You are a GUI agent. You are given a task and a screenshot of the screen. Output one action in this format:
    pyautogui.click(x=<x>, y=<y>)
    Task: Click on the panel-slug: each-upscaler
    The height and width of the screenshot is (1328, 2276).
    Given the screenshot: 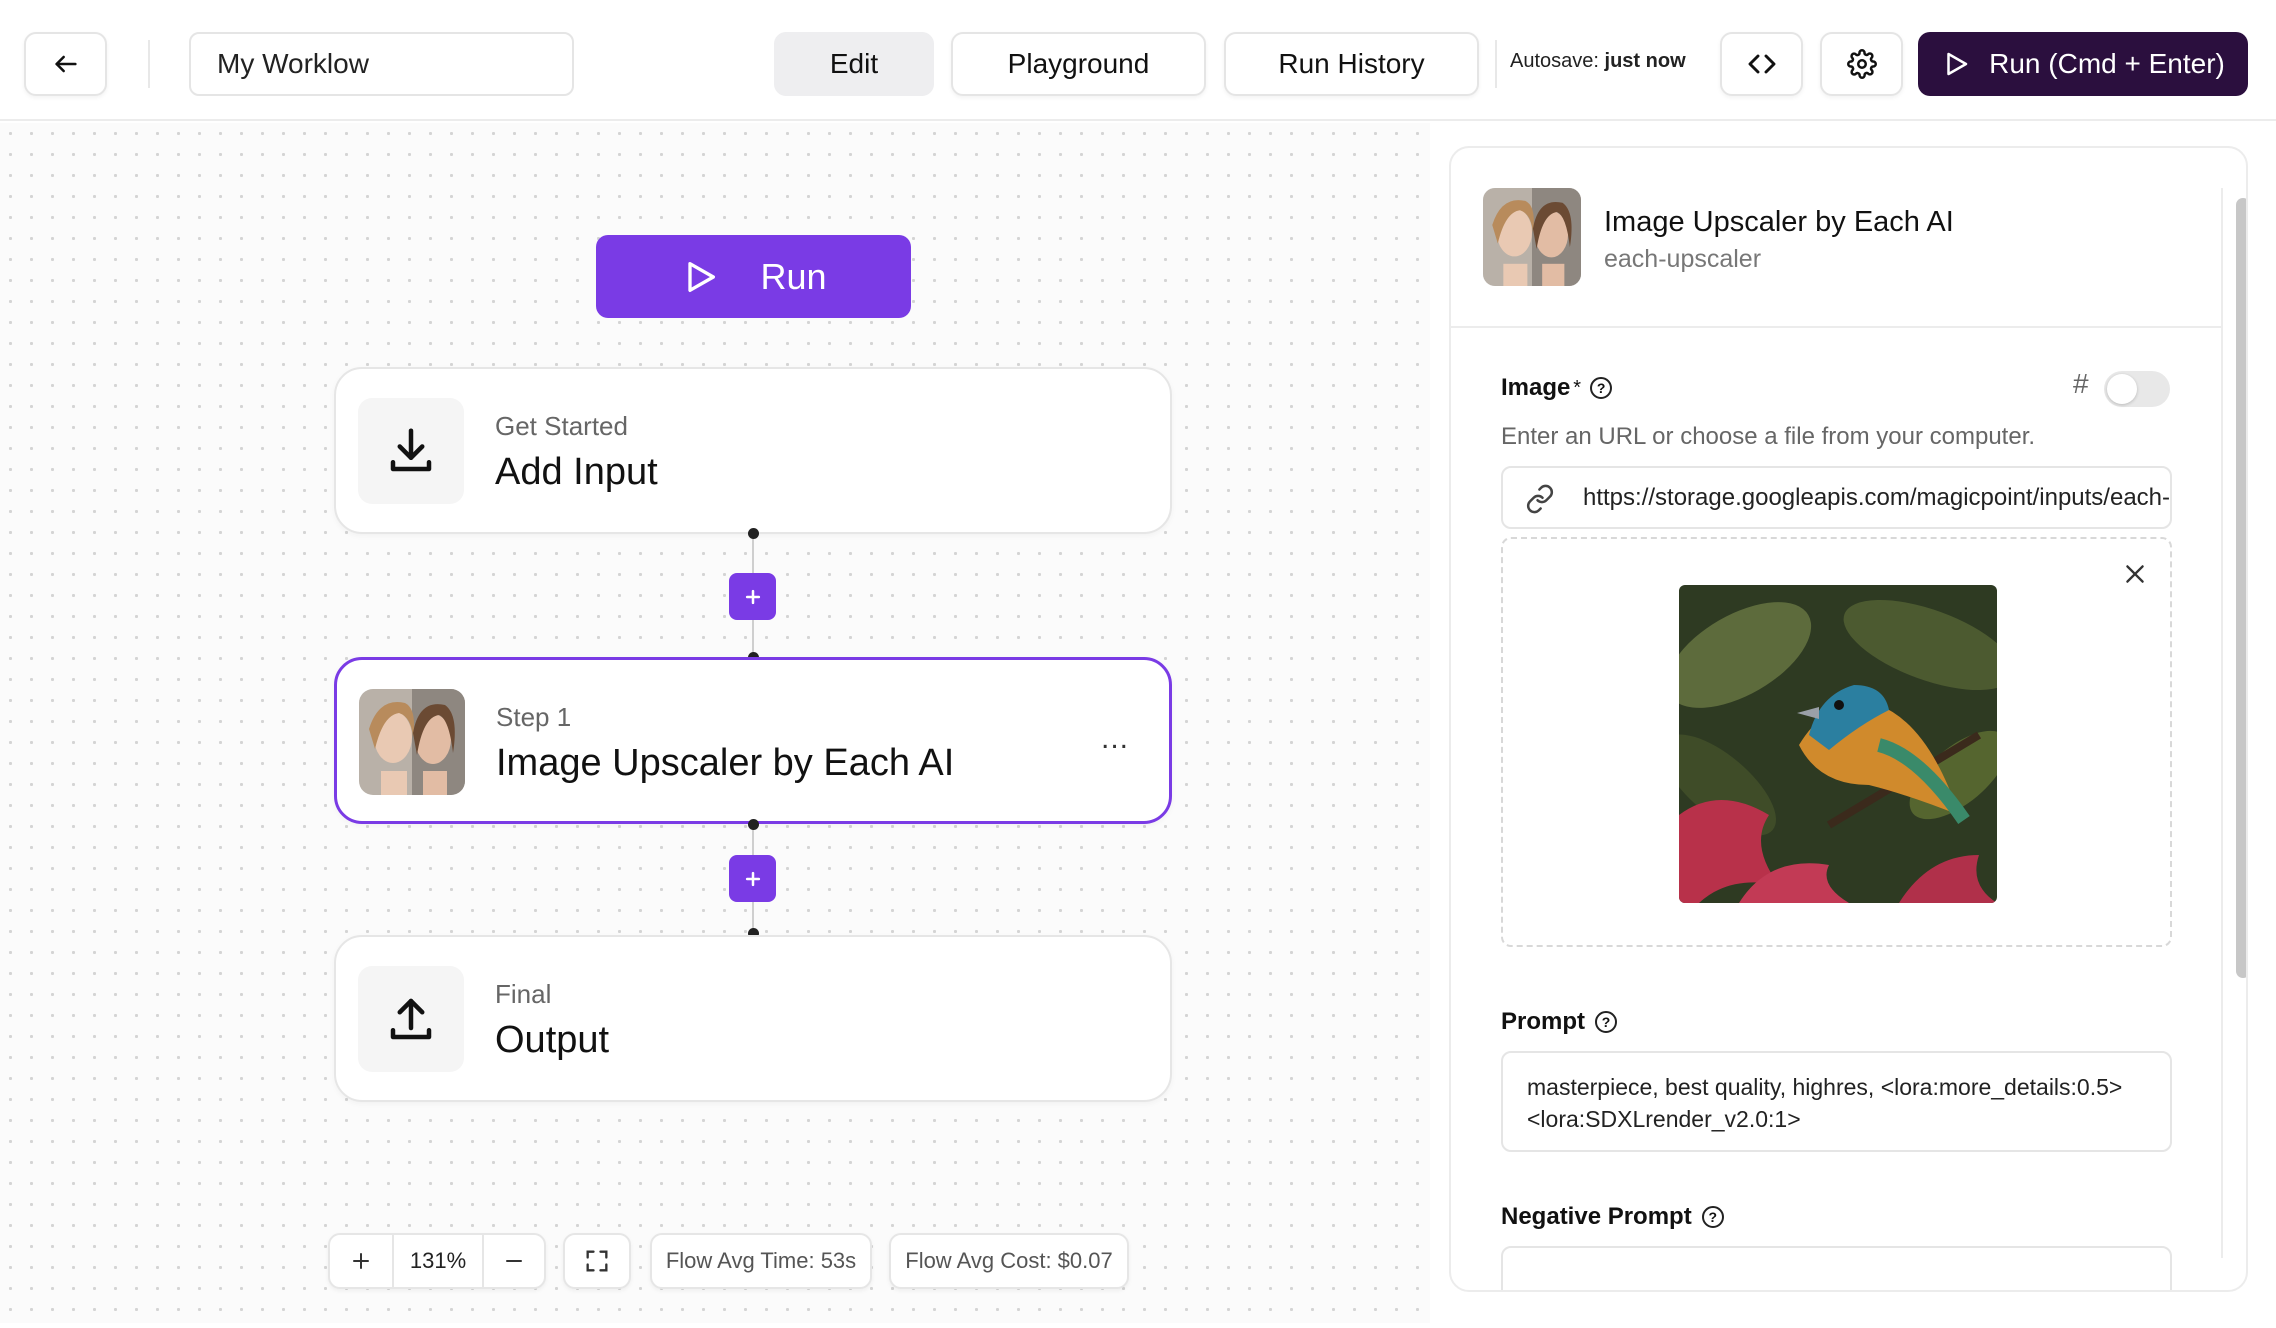 What is the action you would take?
    pyautogui.click(x=1683, y=259)
    